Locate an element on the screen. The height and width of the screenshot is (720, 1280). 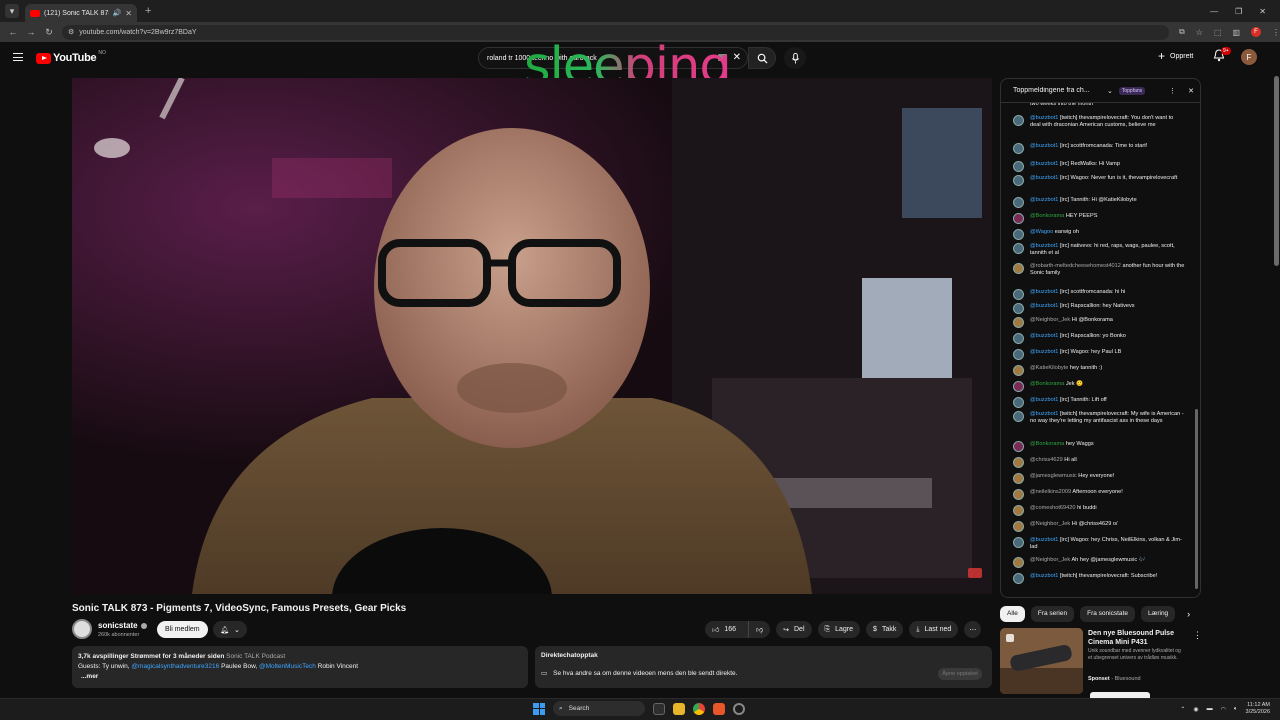
tray-language-icon: ▬ is located at coordinates (1210, 709).